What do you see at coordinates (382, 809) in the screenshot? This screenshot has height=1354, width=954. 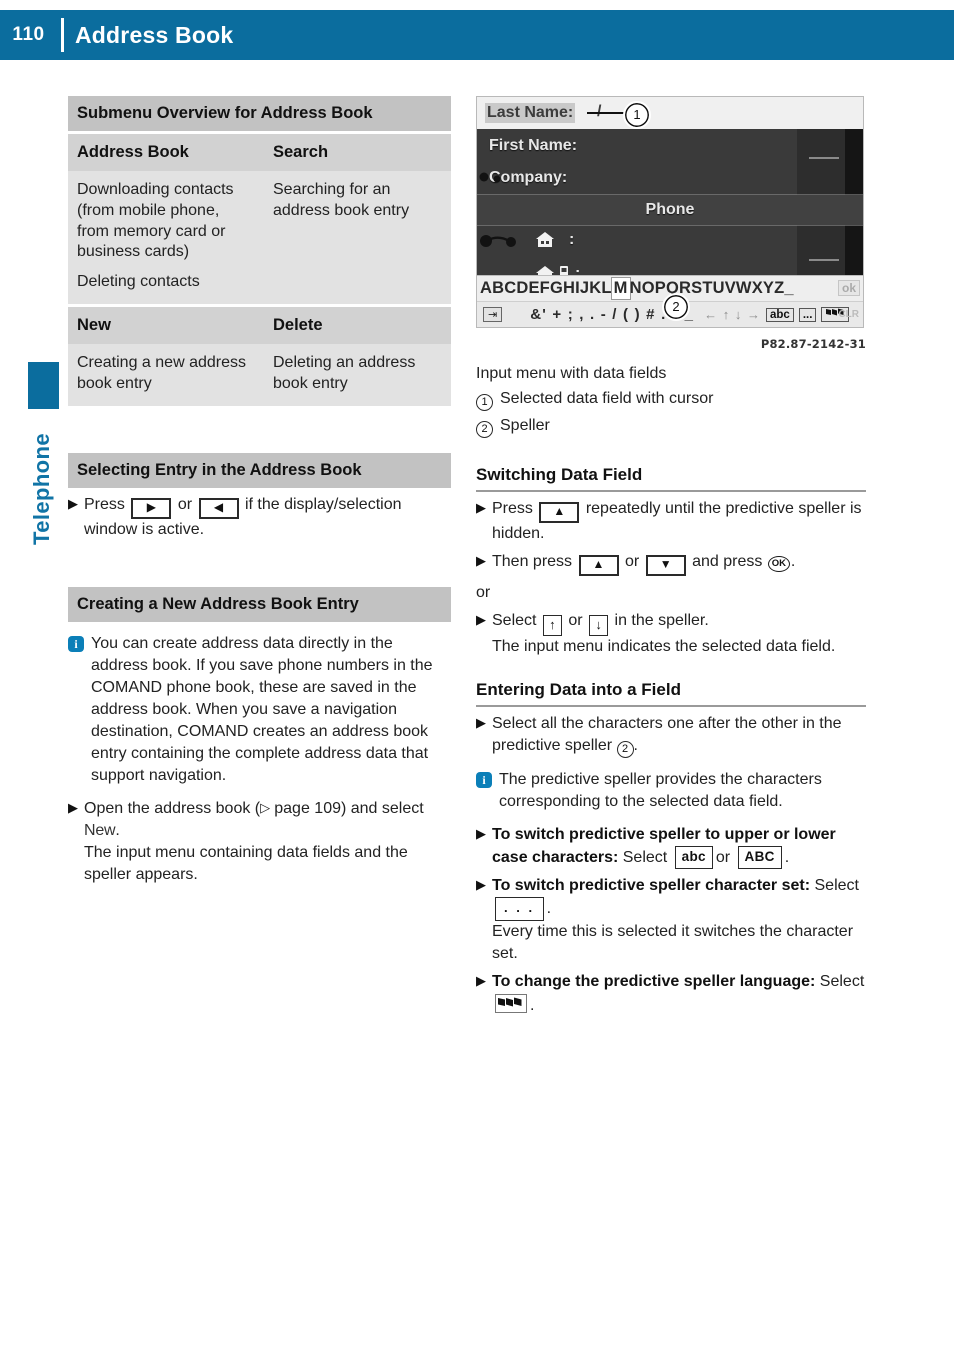 I see `step-mid-label: ) and select` at bounding box center [382, 809].